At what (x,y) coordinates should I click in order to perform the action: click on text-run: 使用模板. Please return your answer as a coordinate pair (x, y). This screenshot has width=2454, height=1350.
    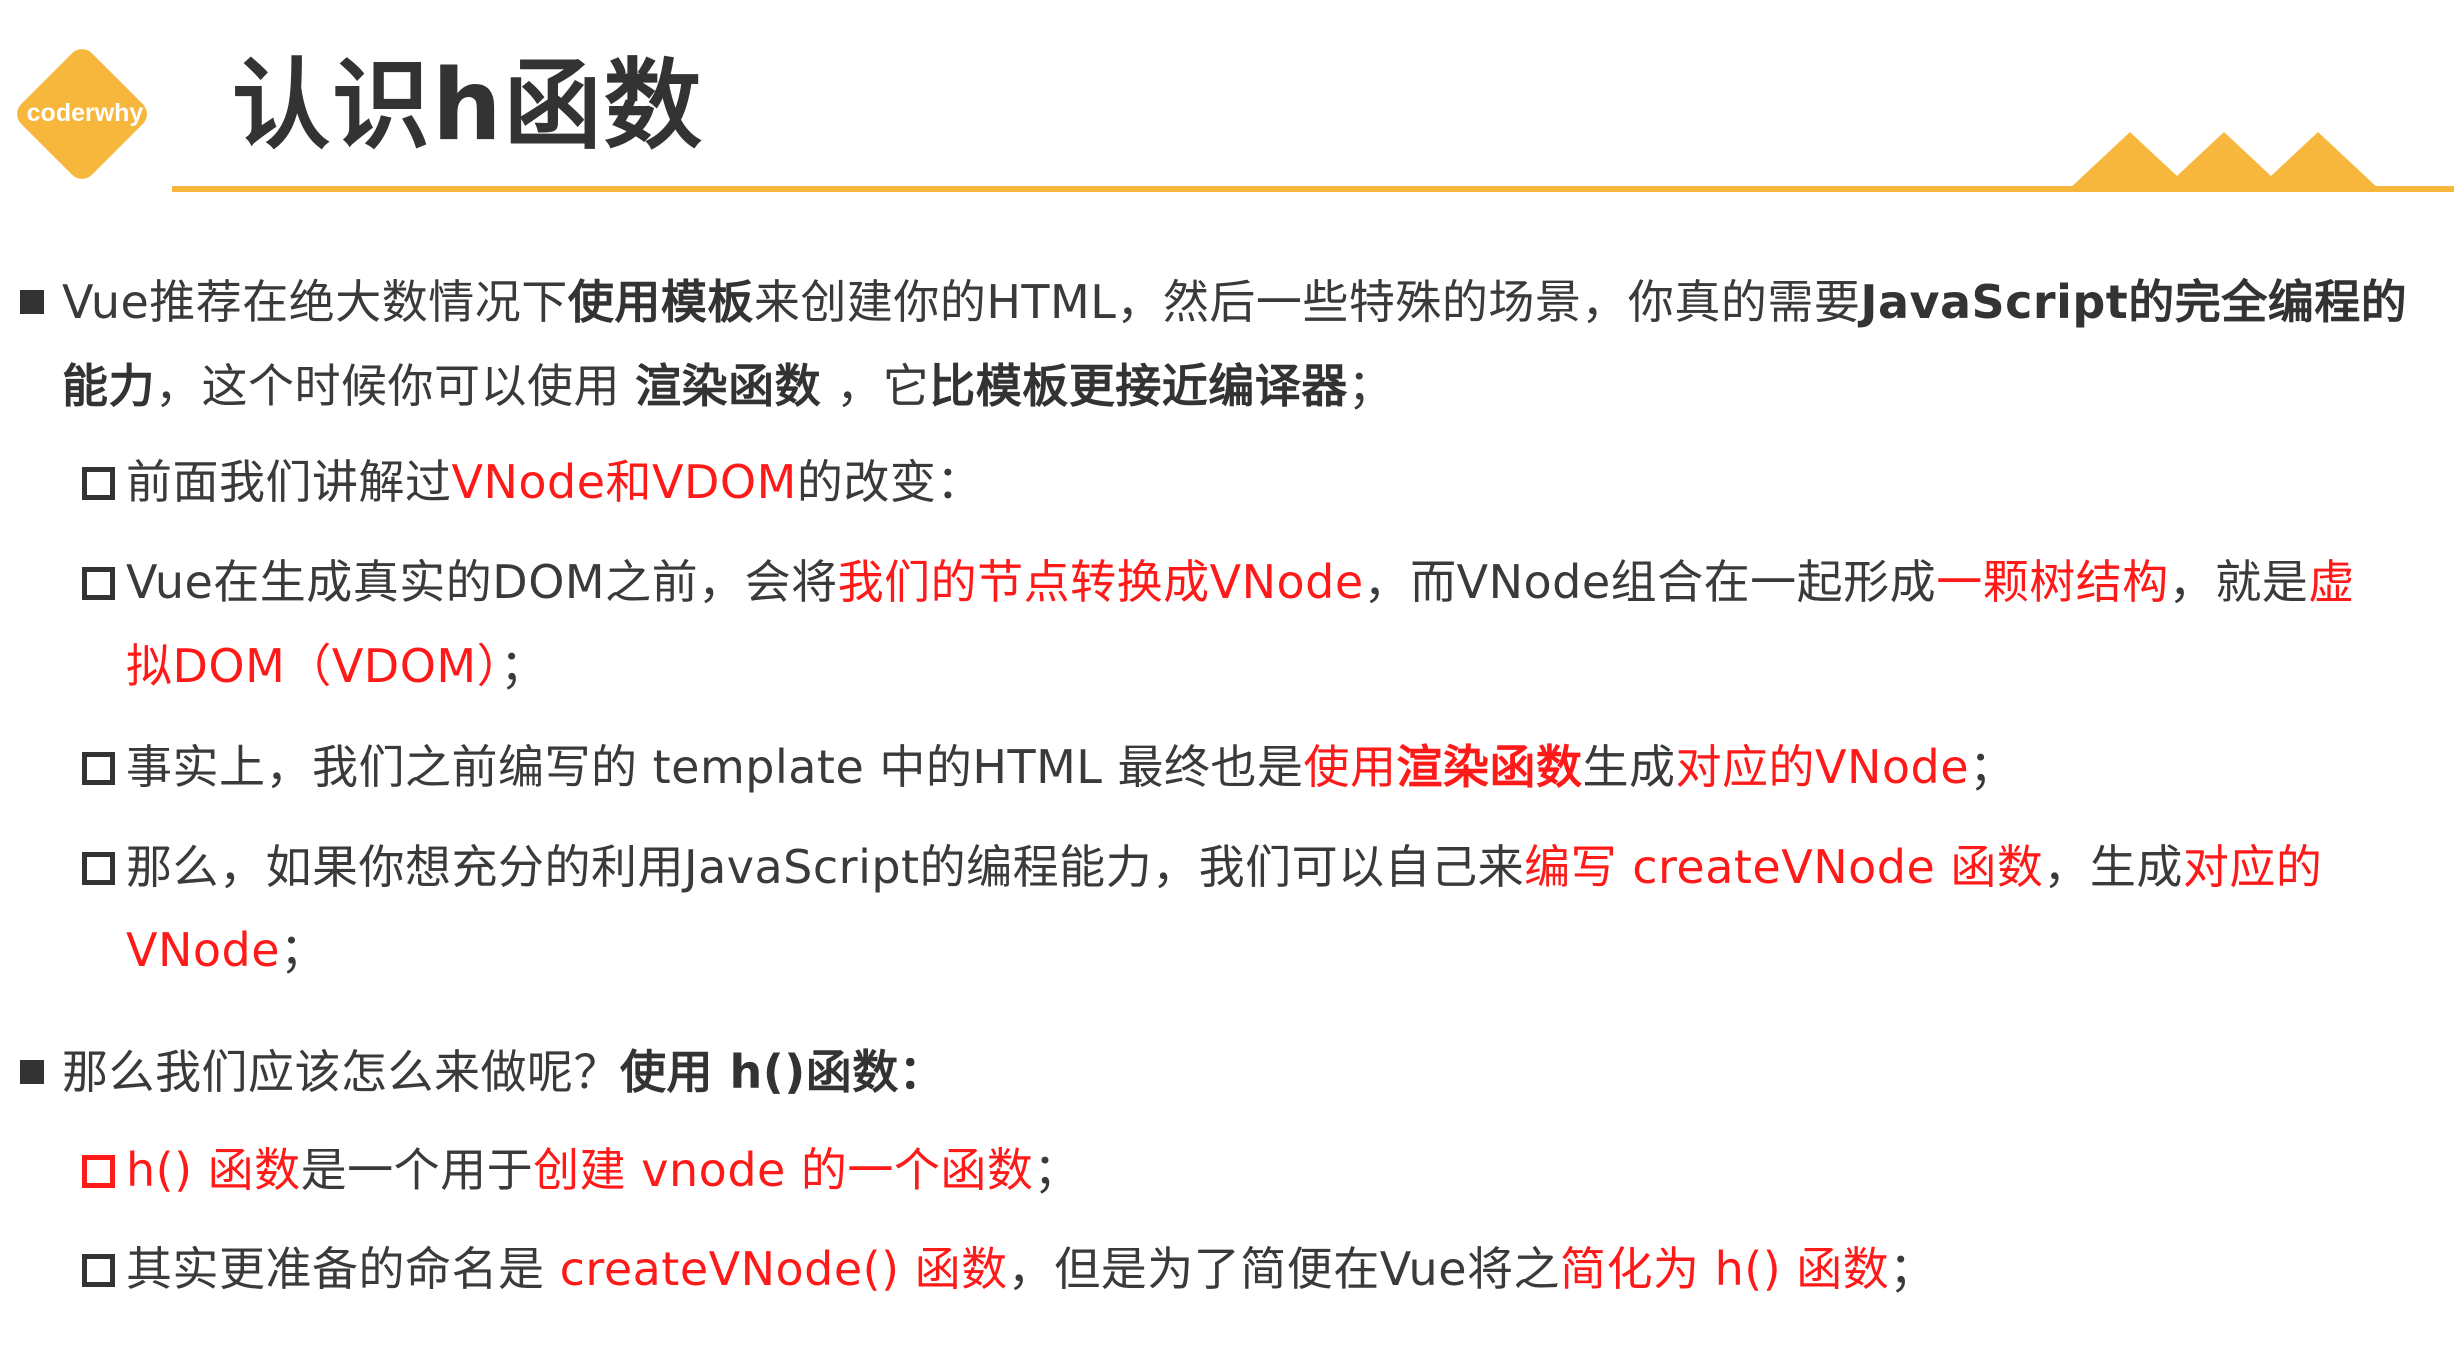
    Looking at the image, I should click on (660, 302).